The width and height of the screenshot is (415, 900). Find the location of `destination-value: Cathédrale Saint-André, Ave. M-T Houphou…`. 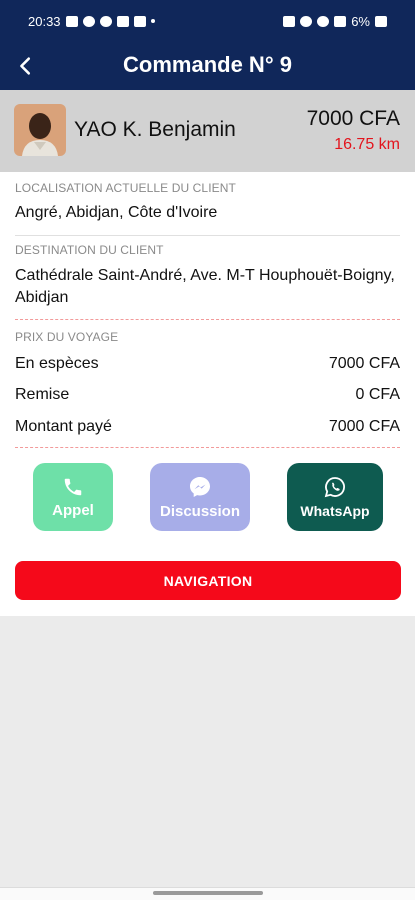

destination-value: Cathédrale Saint-André, Ave. M-T Houphou… is located at coordinates (205, 286).